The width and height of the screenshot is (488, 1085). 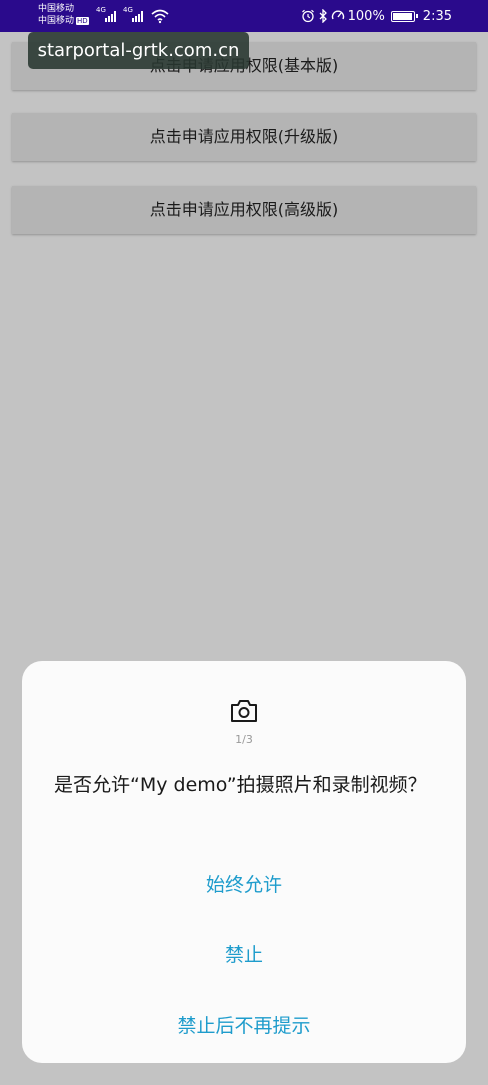 What do you see at coordinates (244, 137) in the screenshot?
I see `request-permission-upgrade-button: 点击申请应用权限(升级版)` at bounding box center [244, 137].